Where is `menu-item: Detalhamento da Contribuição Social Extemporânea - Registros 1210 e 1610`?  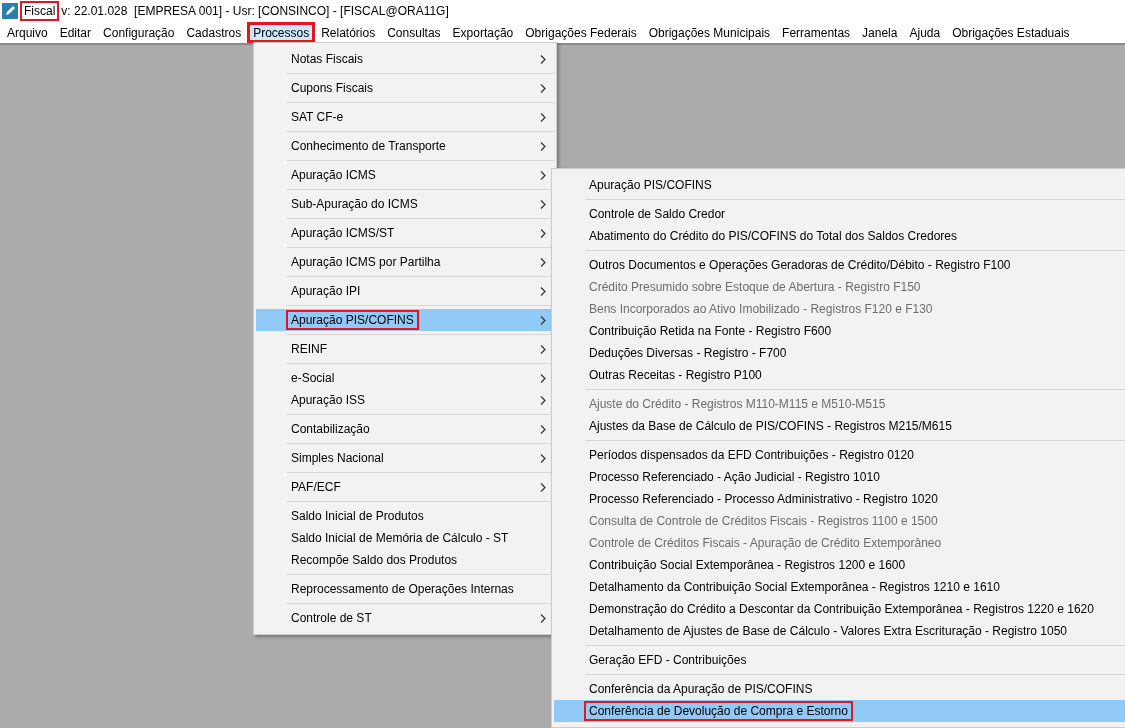 menu-item: Detalhamento da Contribuição Social Extemporânea - Registros 1210 e 1610 is located at coordinates (839, 587).